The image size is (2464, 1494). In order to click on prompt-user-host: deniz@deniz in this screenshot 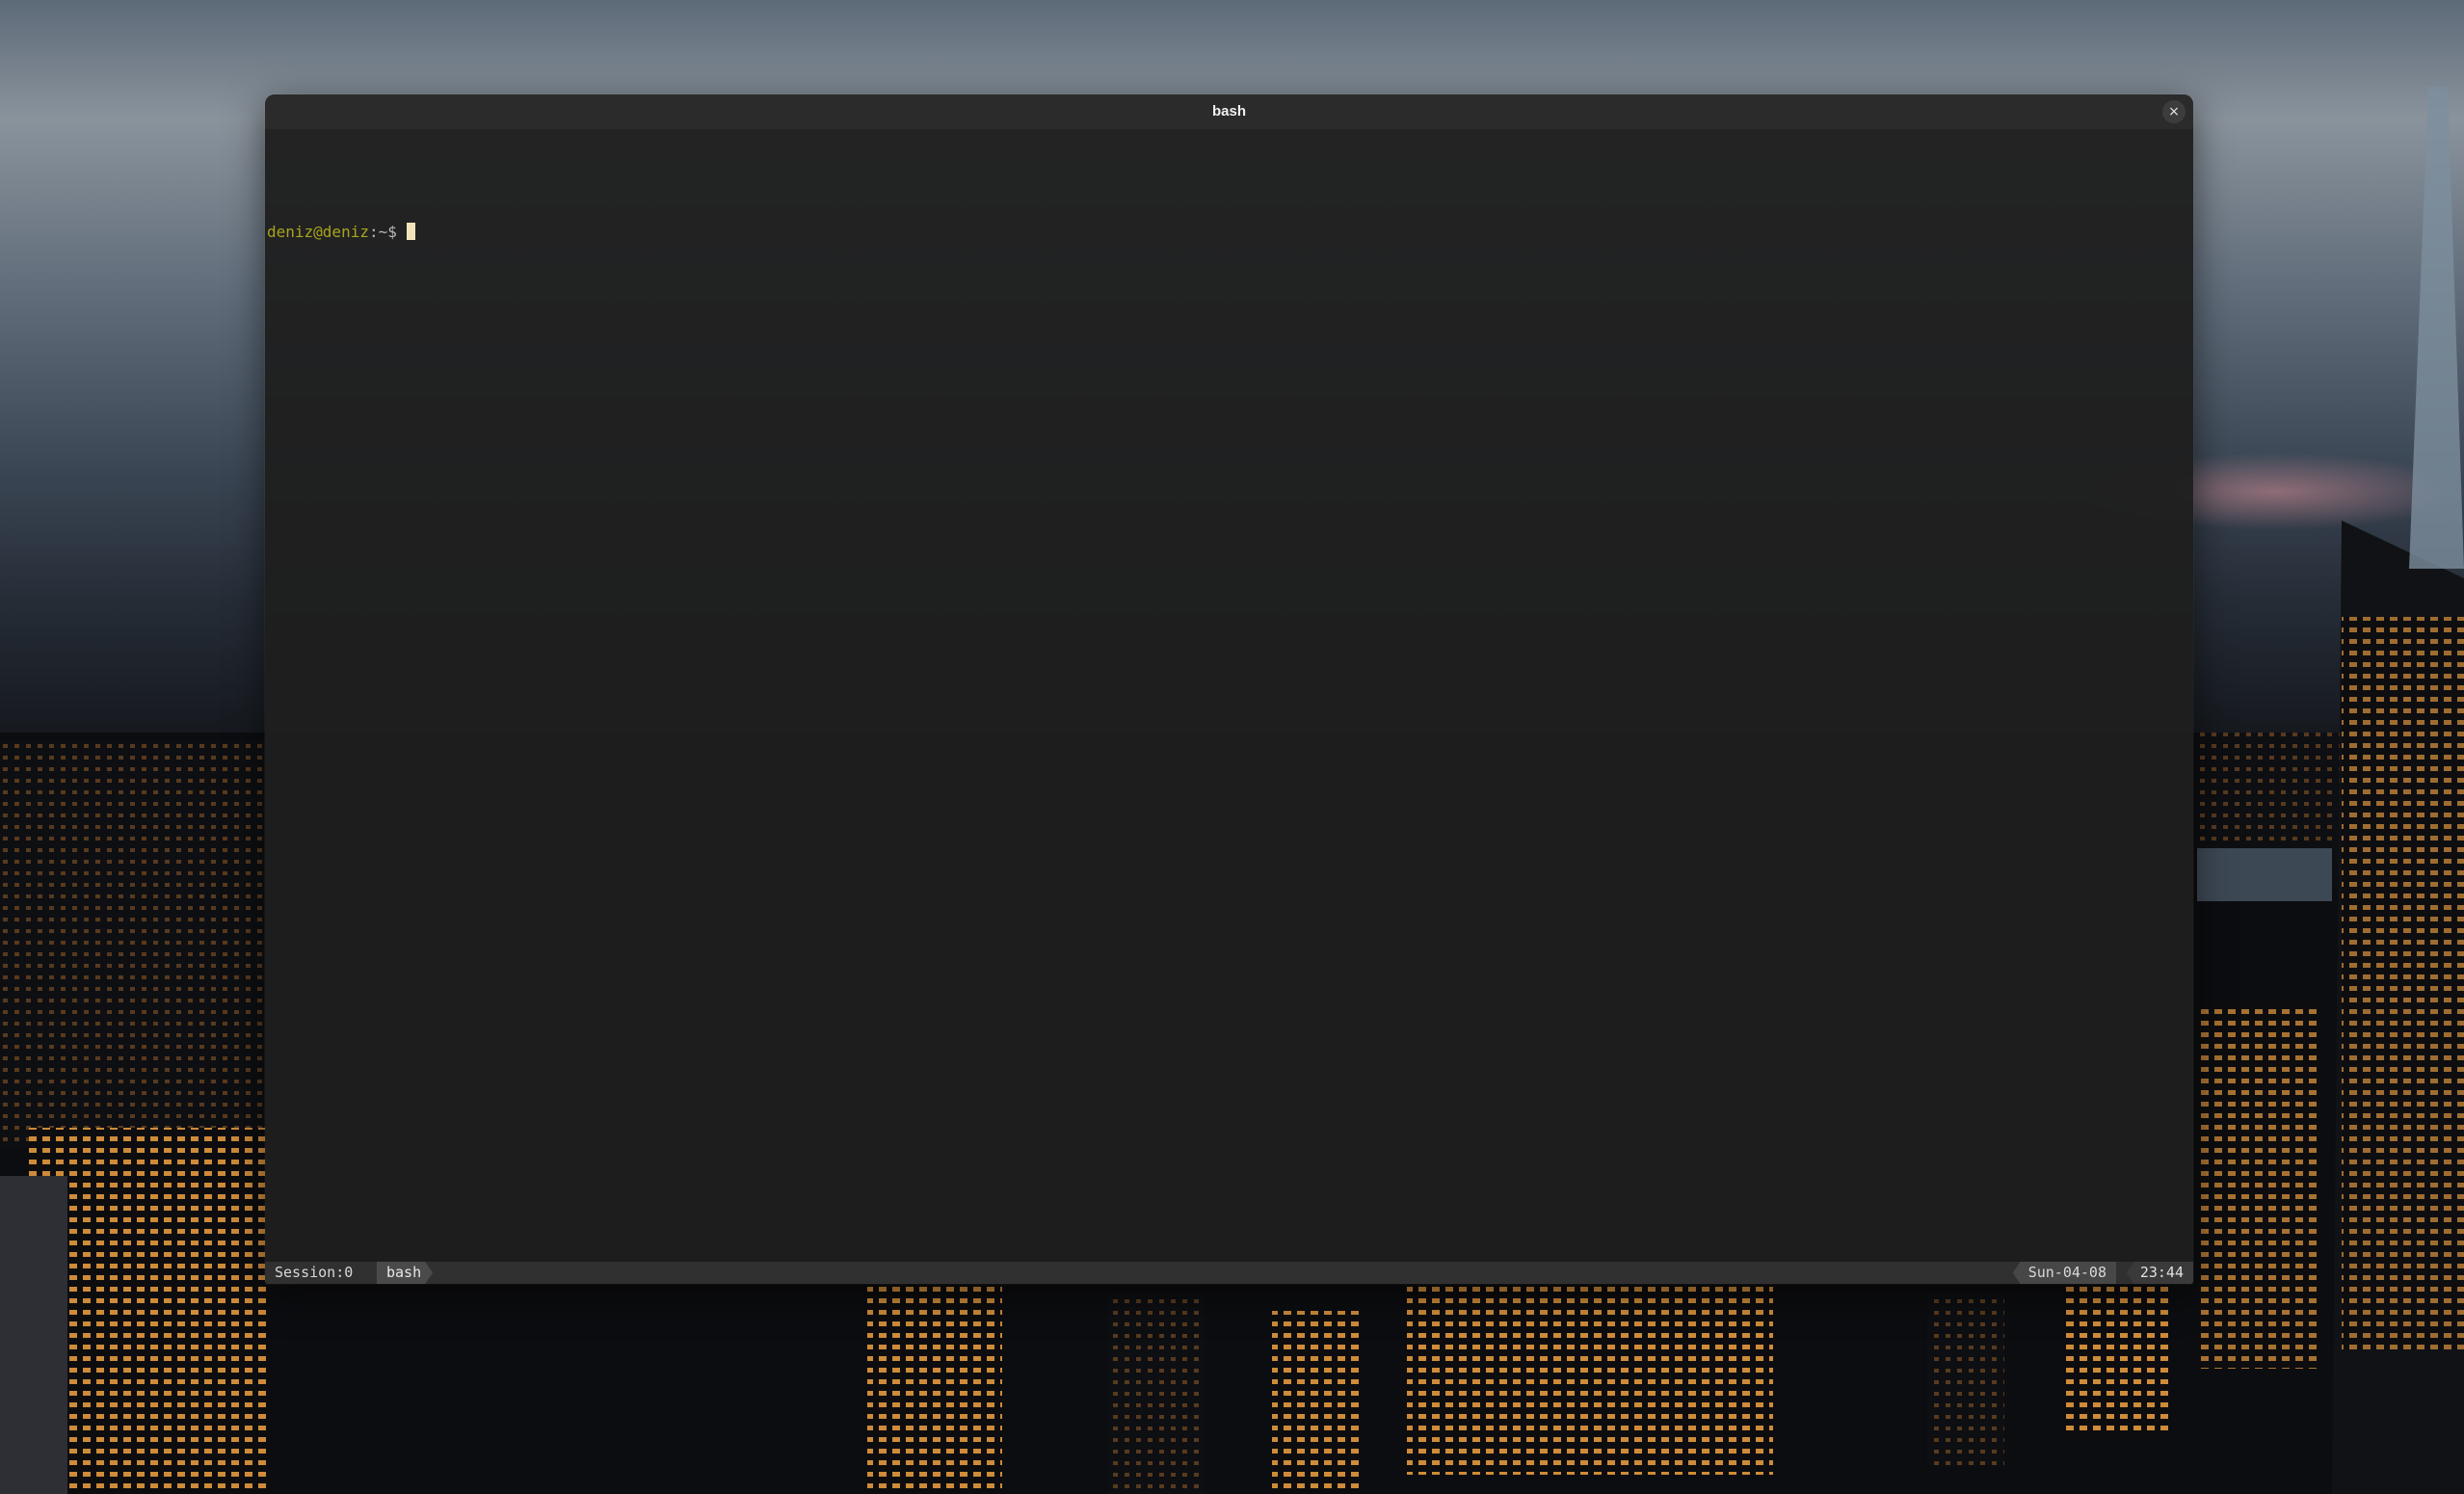, I will do `click(318, 232)`.